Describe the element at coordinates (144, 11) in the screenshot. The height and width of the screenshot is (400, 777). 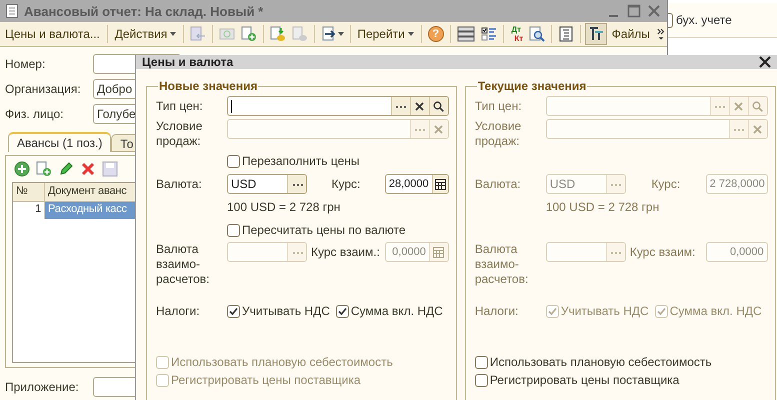
I see `window-title: Авансовый отчет: На склад. Новый *` at that location.